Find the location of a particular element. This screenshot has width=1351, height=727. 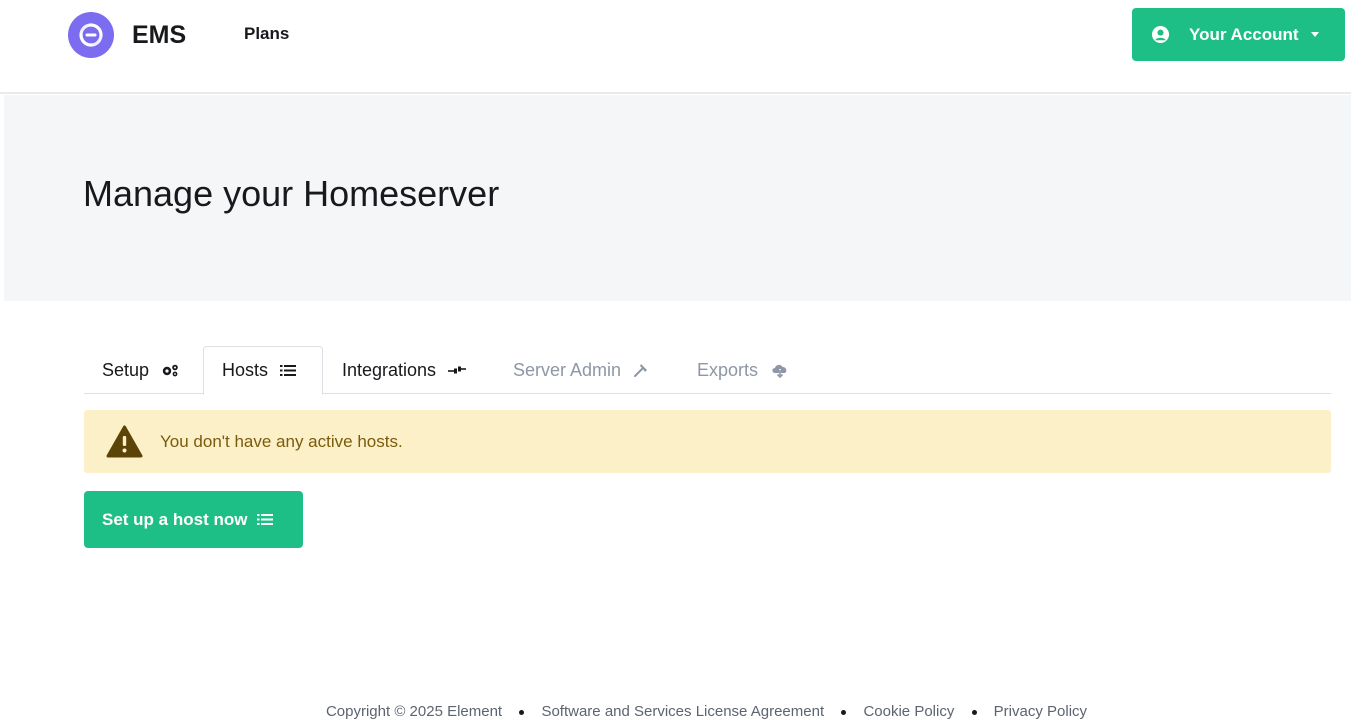

tab-label: Integrations is located at coordinates (389, 369).